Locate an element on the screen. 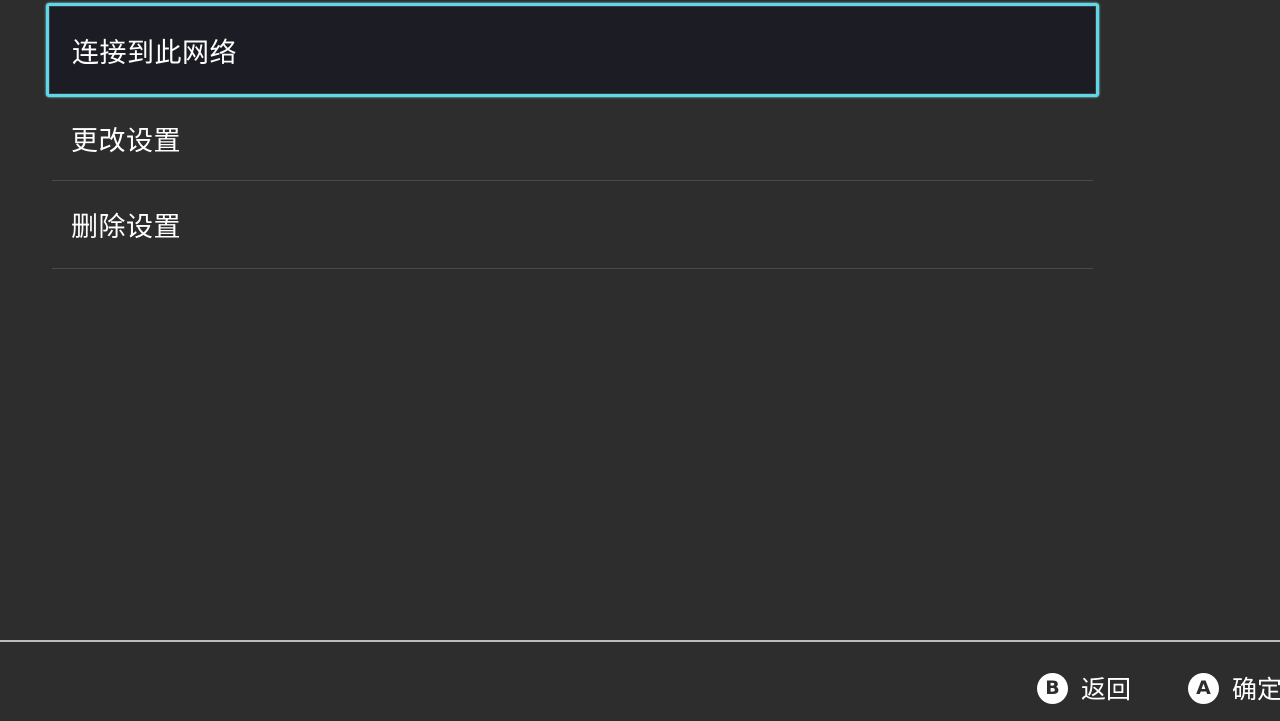 This screenshot has width=1280, height=721. footer-bar: B 返回 A 确定 is located at coordinates (640, 681).